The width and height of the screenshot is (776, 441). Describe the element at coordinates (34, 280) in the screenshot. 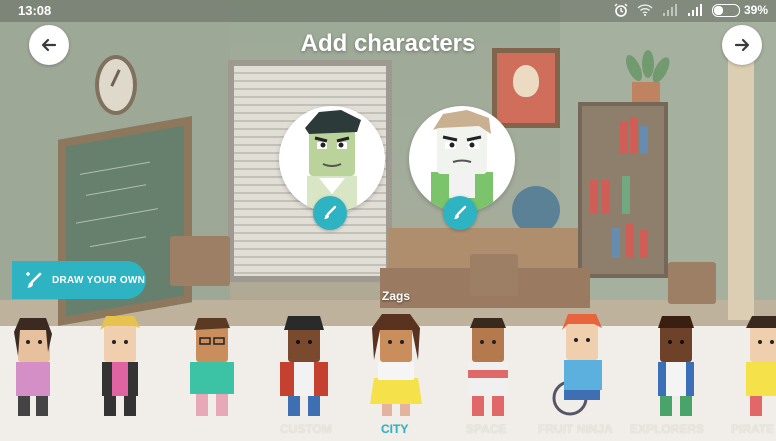

I see `brush-sparkle-icon` at that location.